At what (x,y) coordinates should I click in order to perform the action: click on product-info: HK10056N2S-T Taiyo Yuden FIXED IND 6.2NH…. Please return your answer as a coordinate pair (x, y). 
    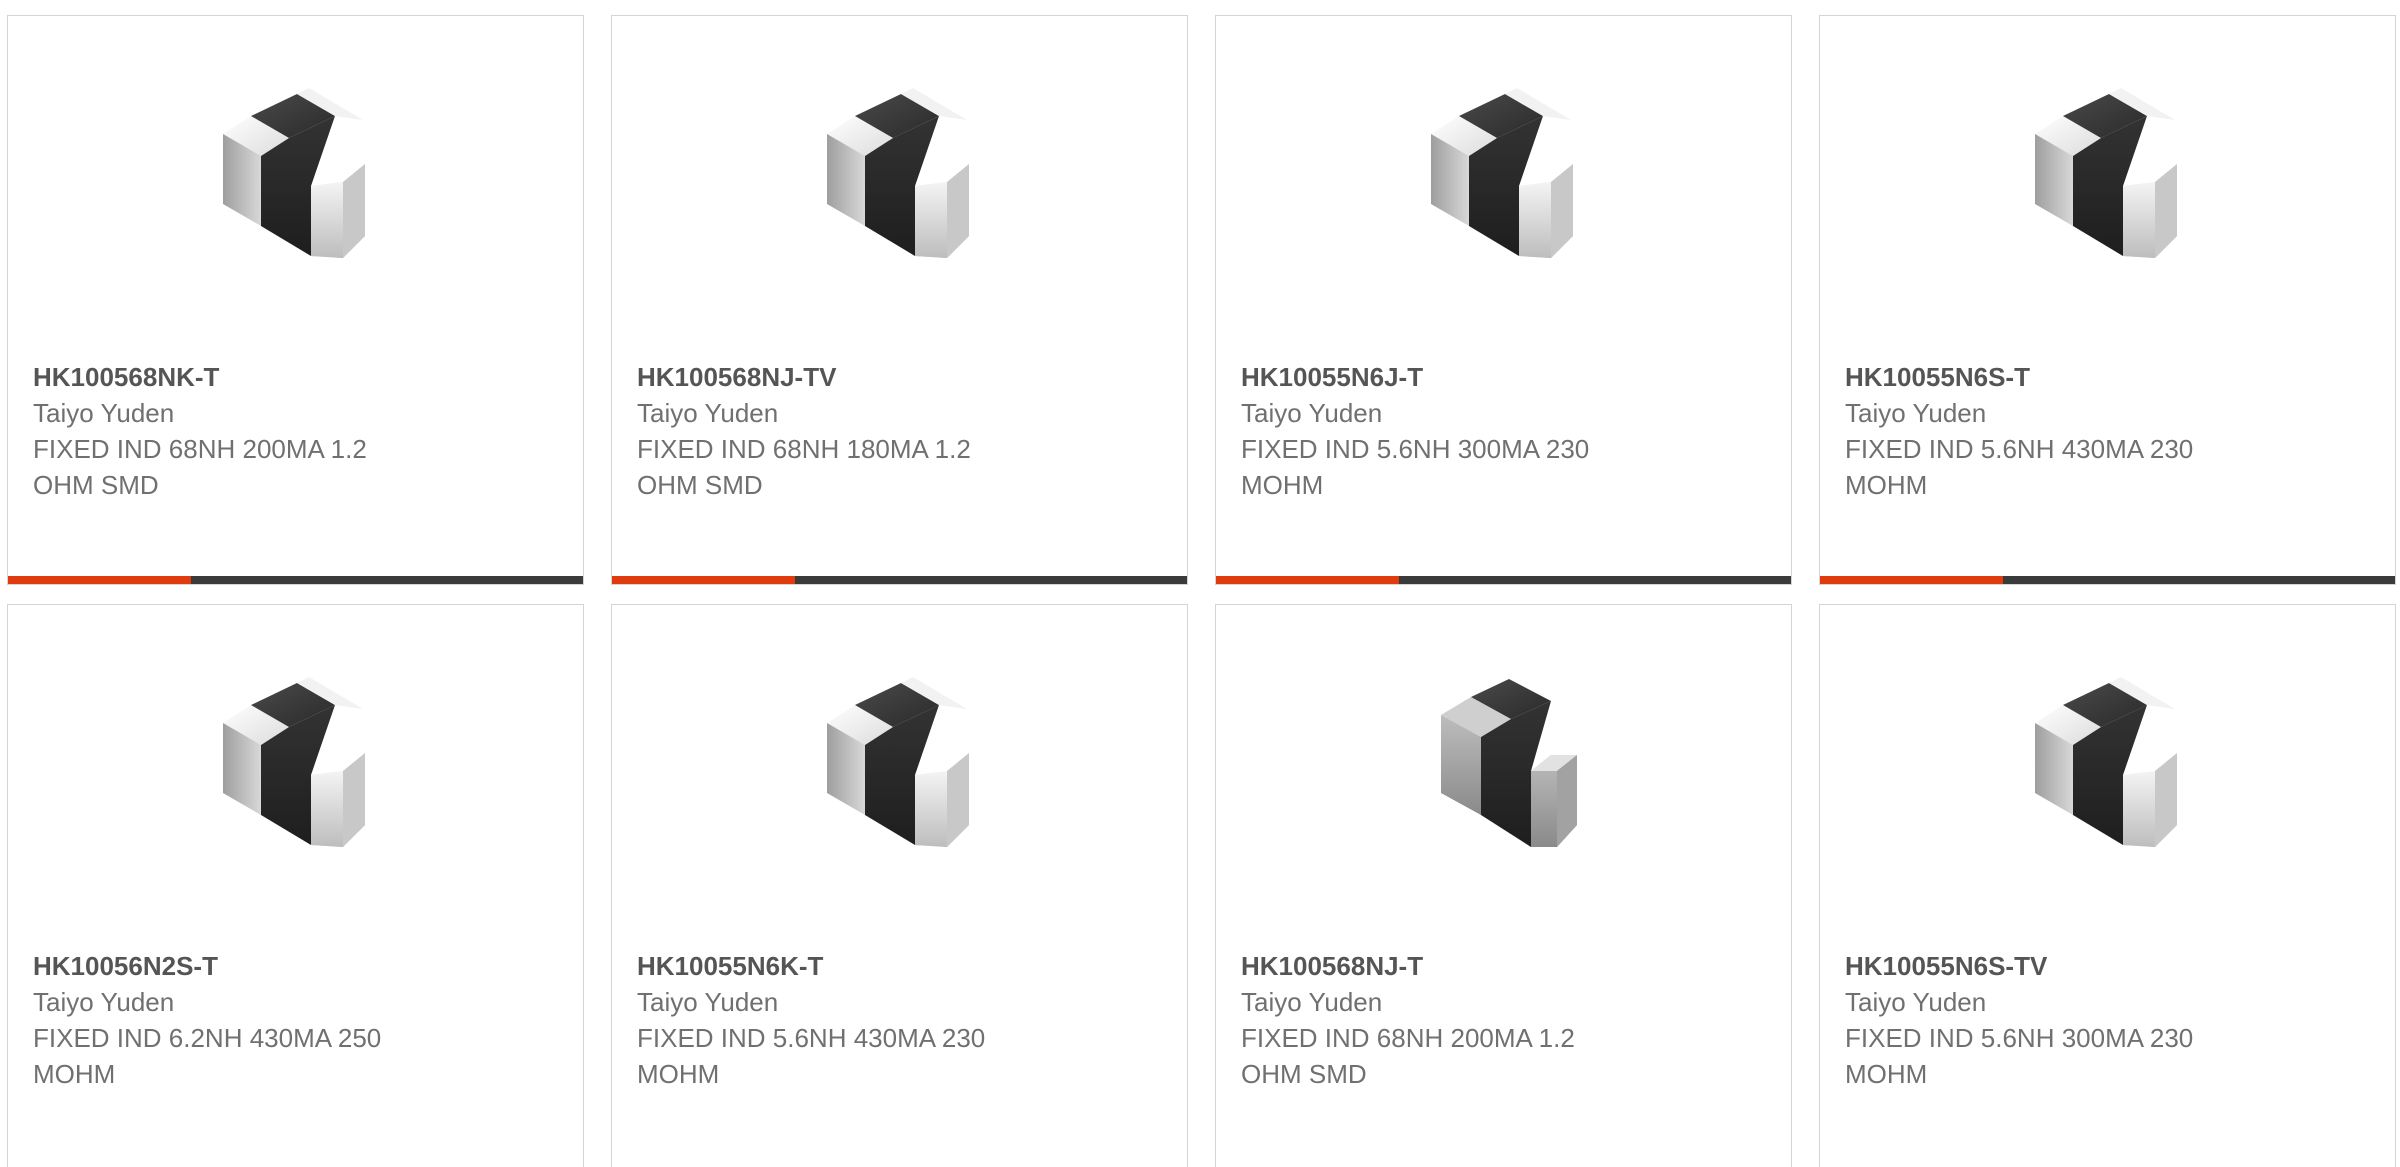
    Looking at the image, I should click on (295, 1020).